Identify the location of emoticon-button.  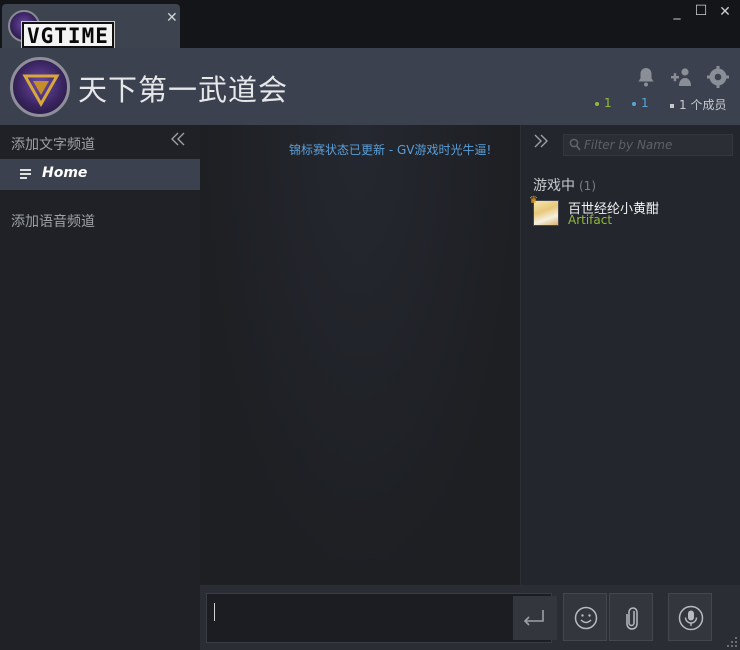
(585, 617).